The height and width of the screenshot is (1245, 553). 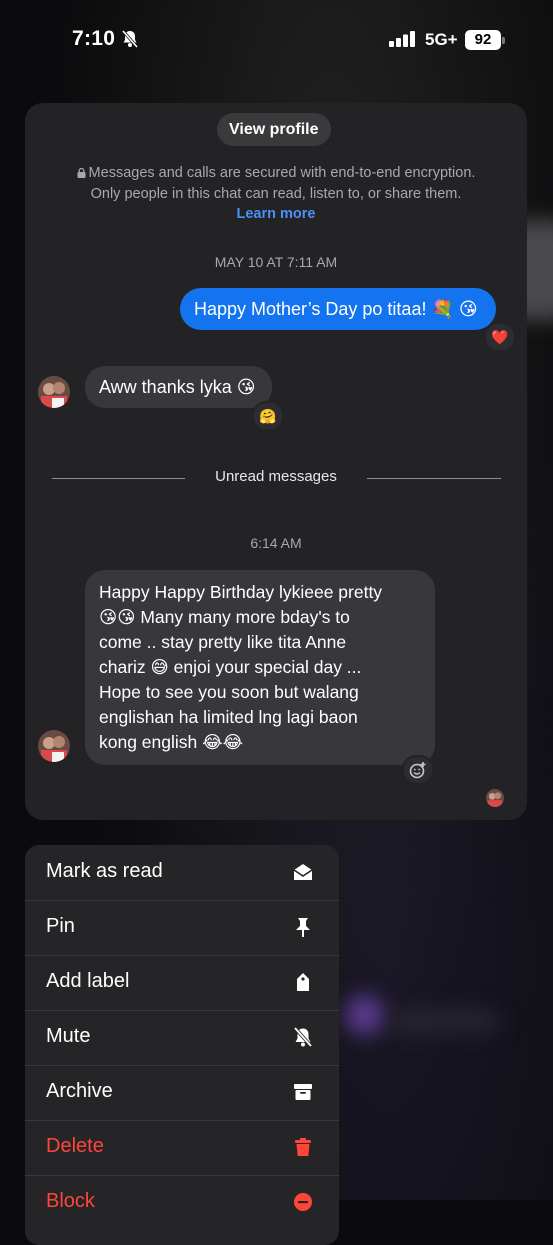 What do you see at coordinates (276, 262) in the screenshot?
I see `message-timestamp: MAY 10 AT 7:11 AM` at bounding box center [276, 262].